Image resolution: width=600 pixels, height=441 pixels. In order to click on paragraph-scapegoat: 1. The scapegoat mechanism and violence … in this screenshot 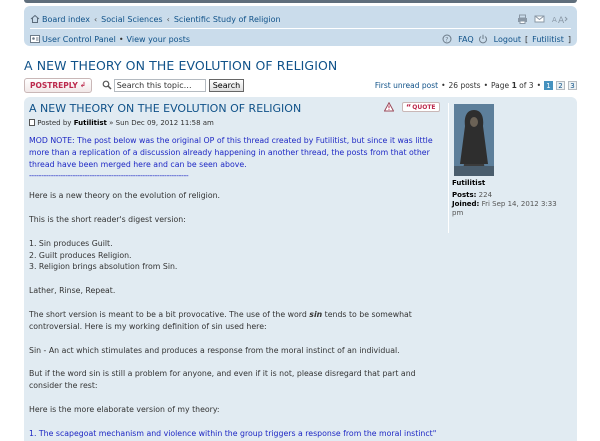, I will do `click(233, 434)`.